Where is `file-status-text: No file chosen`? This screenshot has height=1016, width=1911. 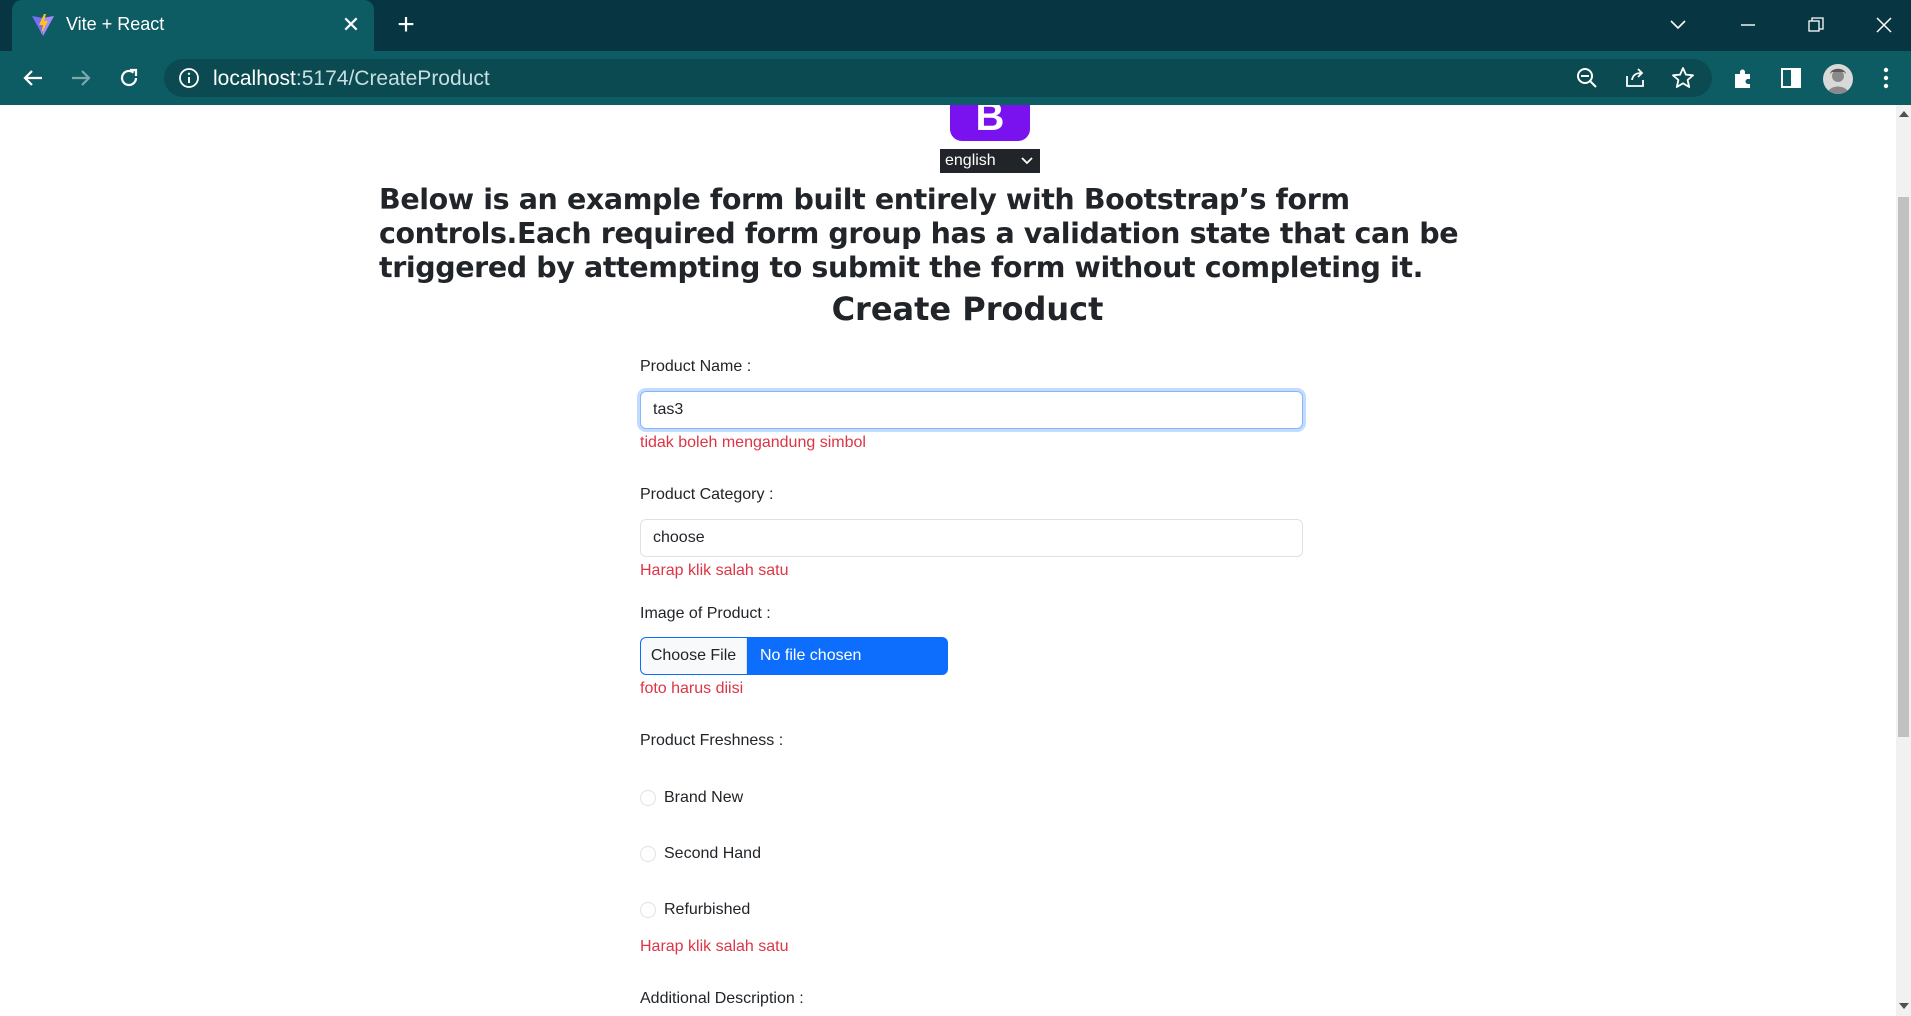 file-status-text: No file chosen is located at coordinates (811, 655).